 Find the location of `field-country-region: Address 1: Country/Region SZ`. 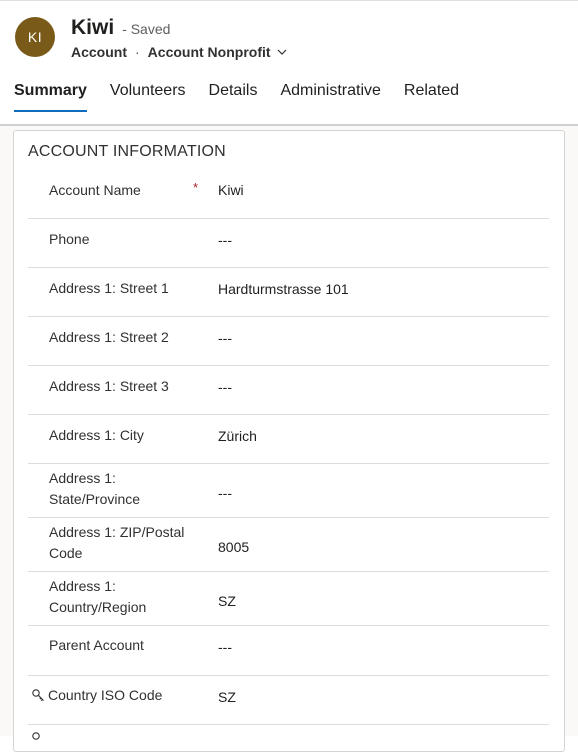

field-country-region: Address 1: Country/Region SZ is located at coordinates (288, 599).